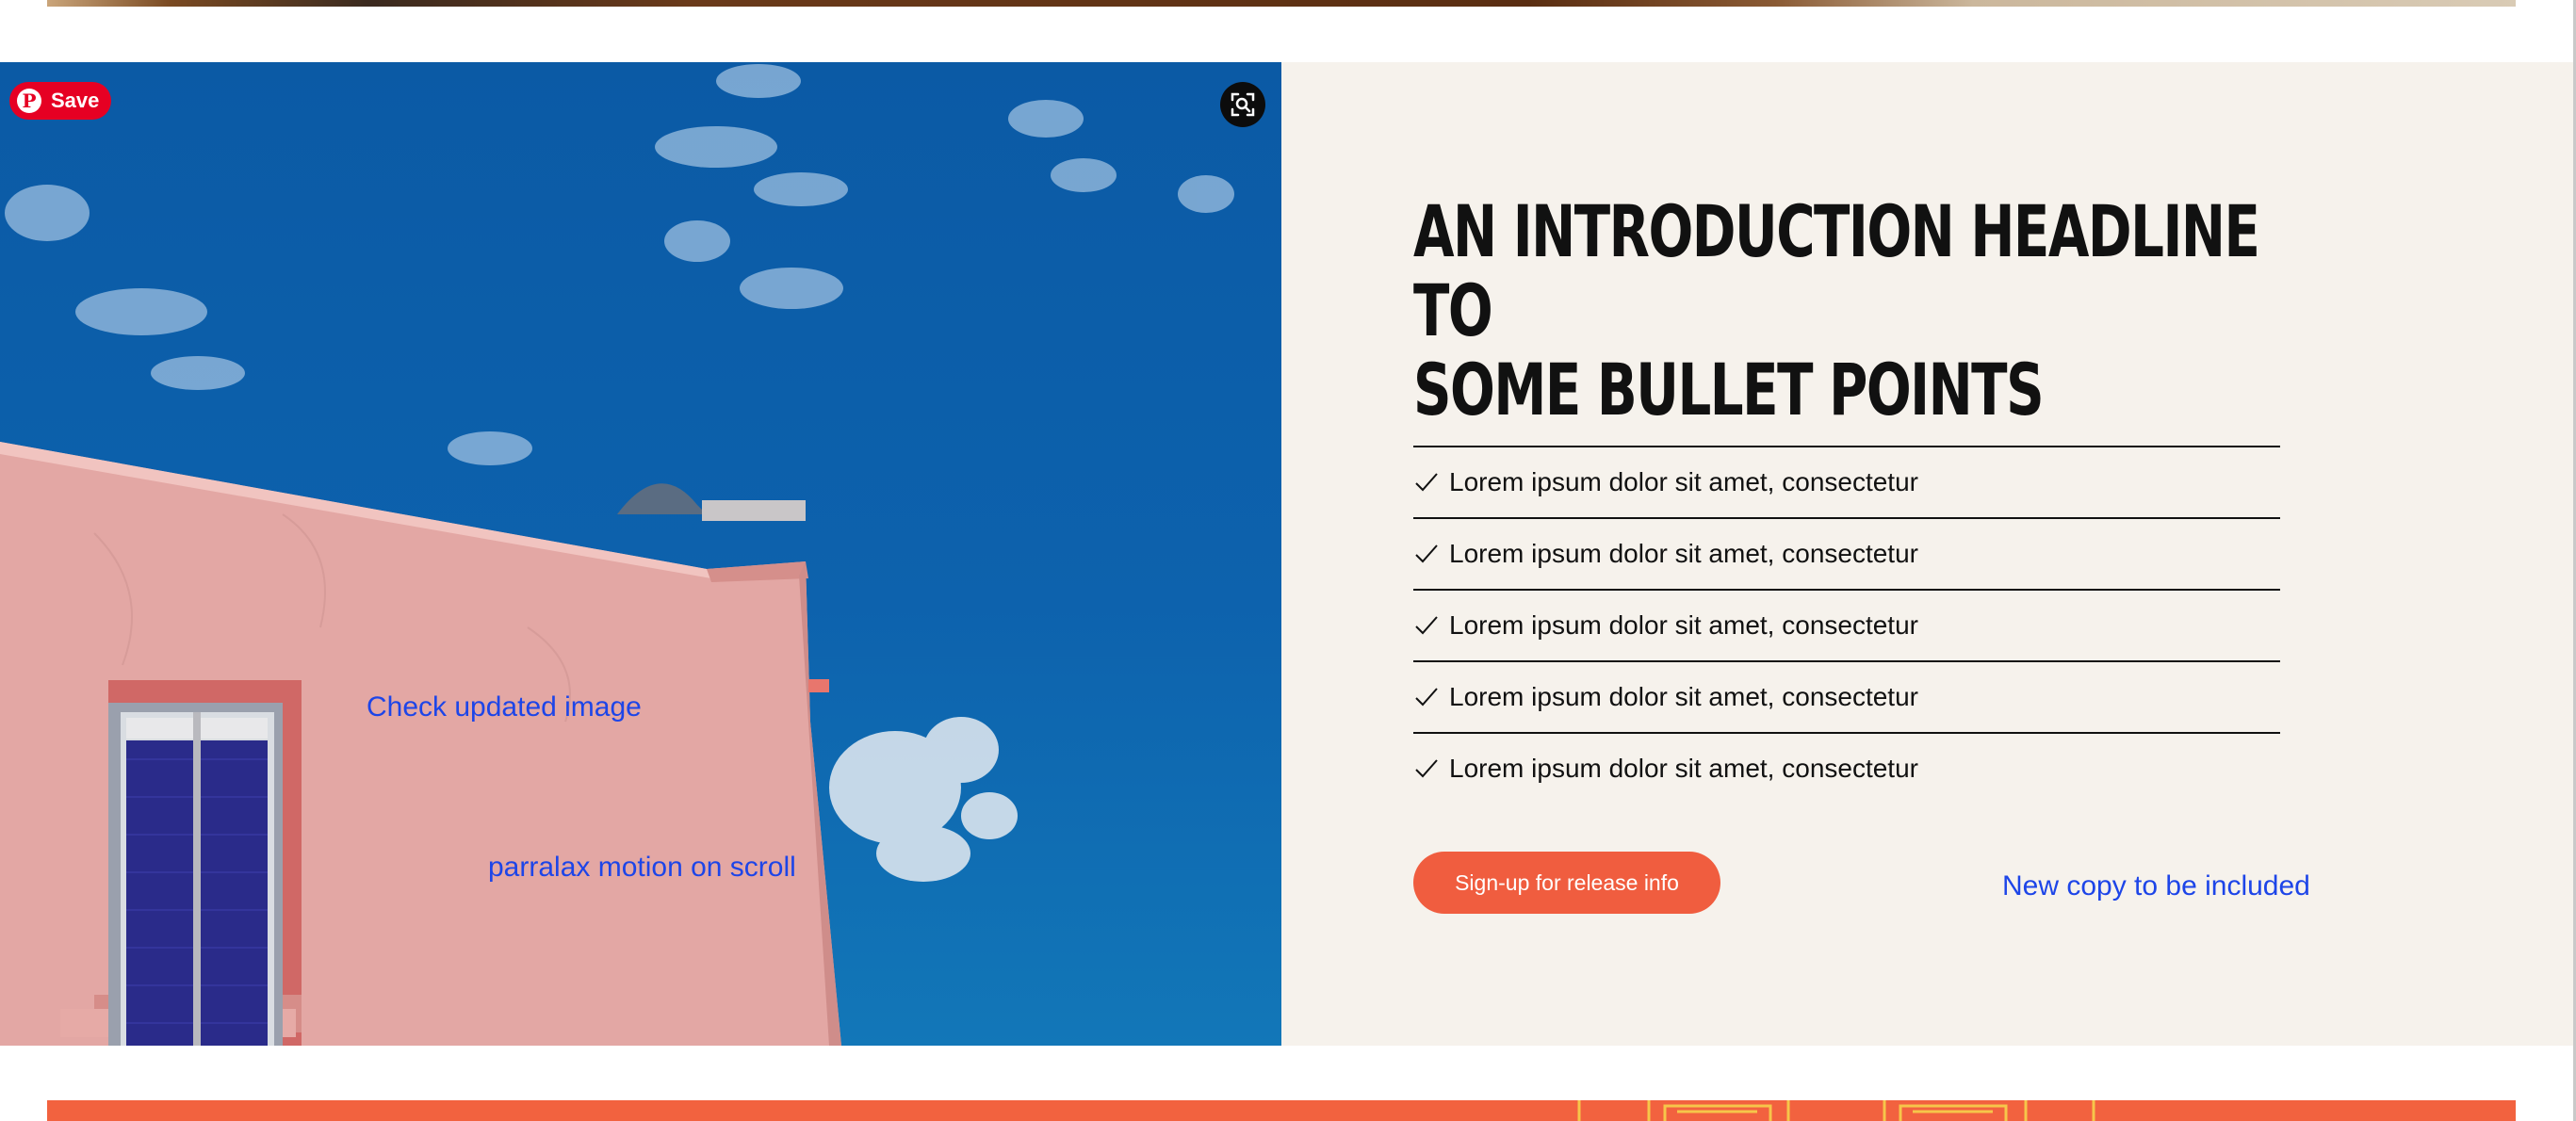 The image size is (2576, 1121). I want to click on headline-line-1: AN INTRODUCTION HEADLINE TO, so click(1836, 271).